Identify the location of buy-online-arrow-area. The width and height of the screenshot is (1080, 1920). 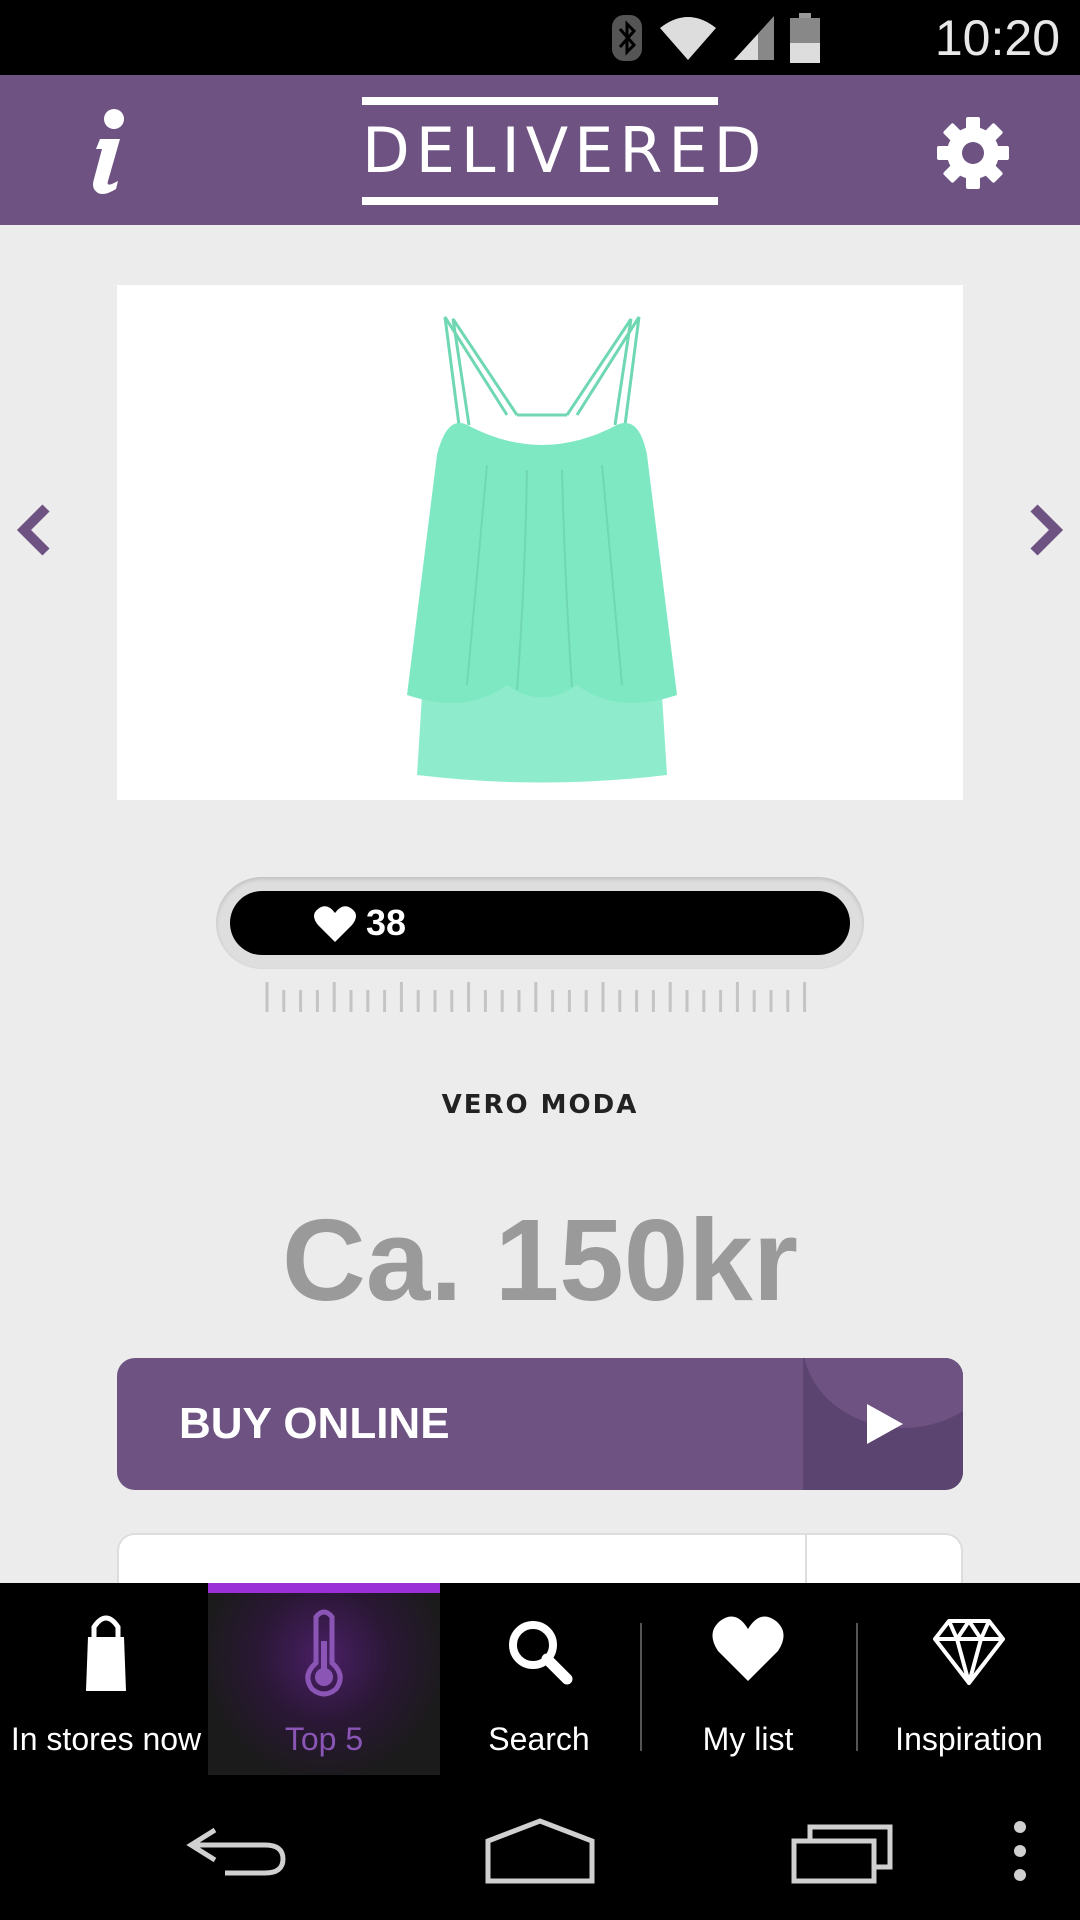
(883, 1424).